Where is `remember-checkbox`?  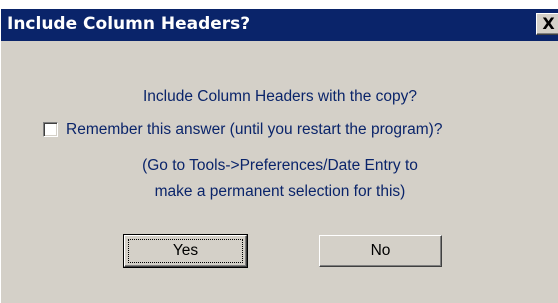 remember-checkbox is located at coordinates (50, 129).